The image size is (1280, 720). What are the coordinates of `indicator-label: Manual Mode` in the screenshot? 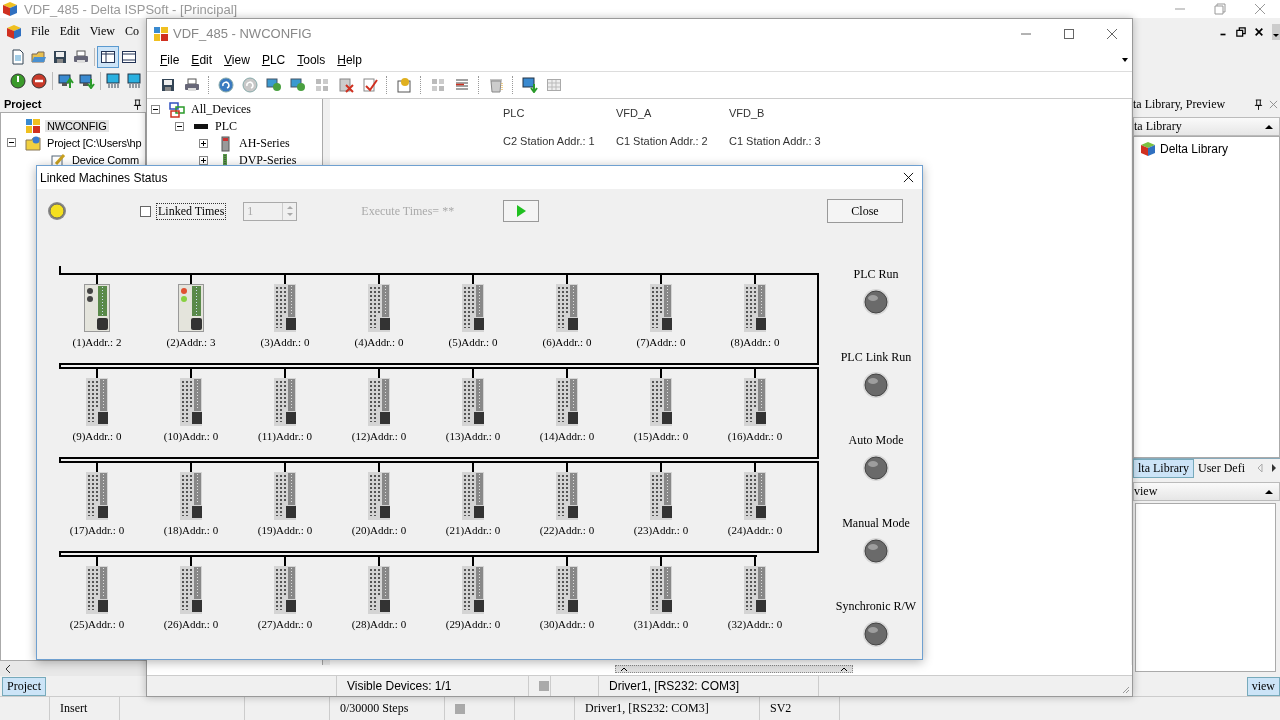 It's located at (876, 523).